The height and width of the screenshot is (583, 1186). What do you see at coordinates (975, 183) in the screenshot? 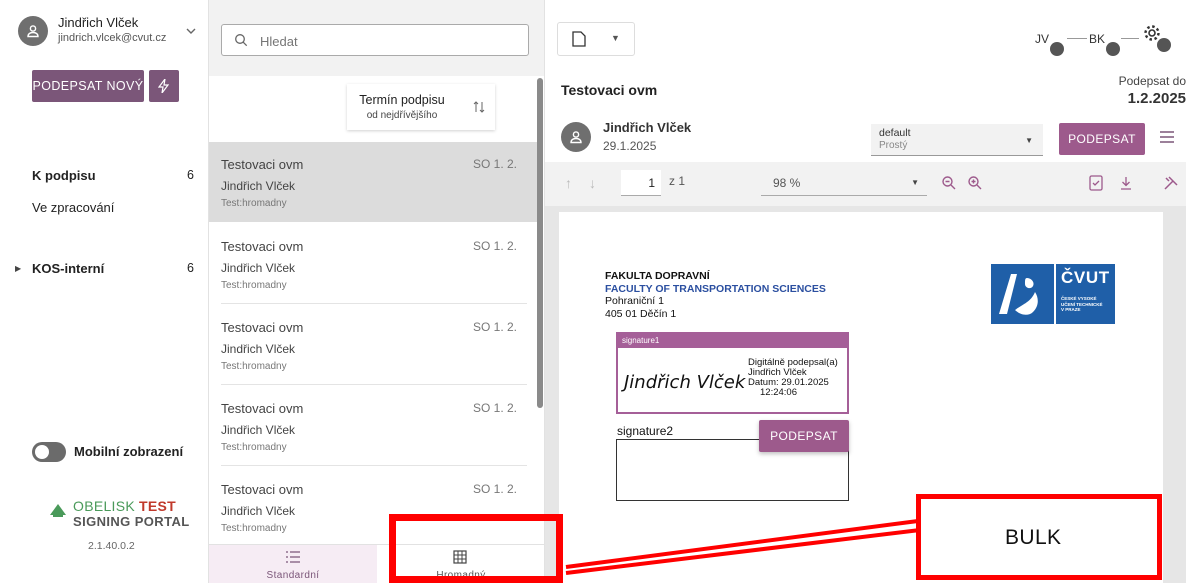
I see `zoom-in-icon` at bounding box center [975, 183].